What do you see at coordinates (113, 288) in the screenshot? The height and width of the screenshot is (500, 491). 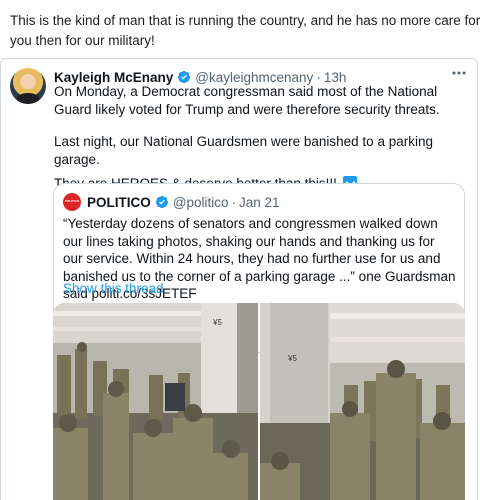 I see `show-thread-link: Show this thread` at bounding box center [113, 288].